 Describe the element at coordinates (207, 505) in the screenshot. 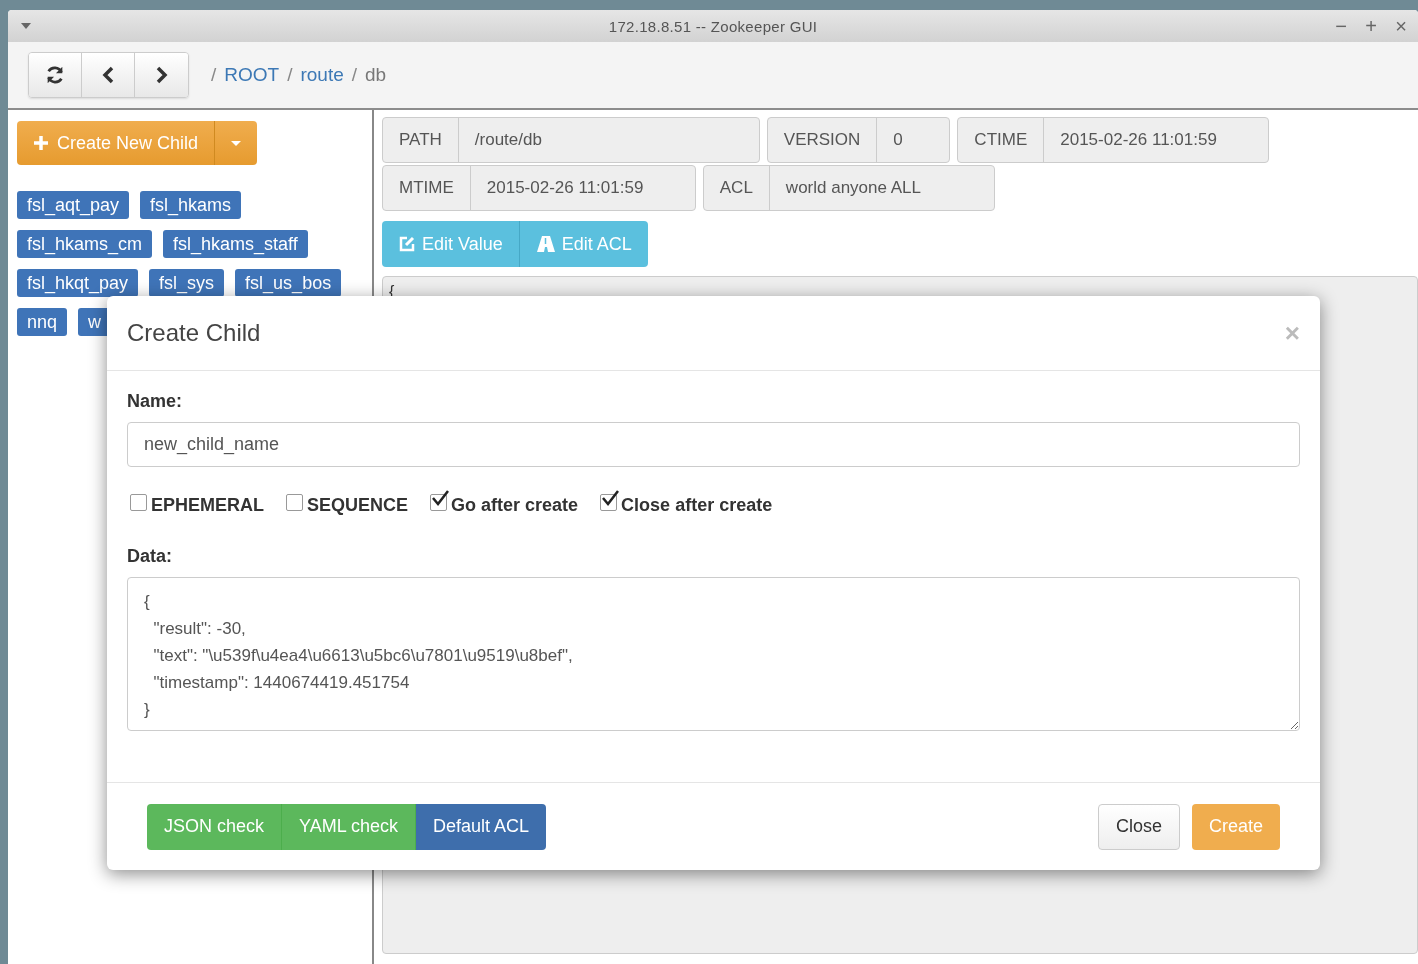

I see `checkbox-label: EPHEMERAL` at that location.